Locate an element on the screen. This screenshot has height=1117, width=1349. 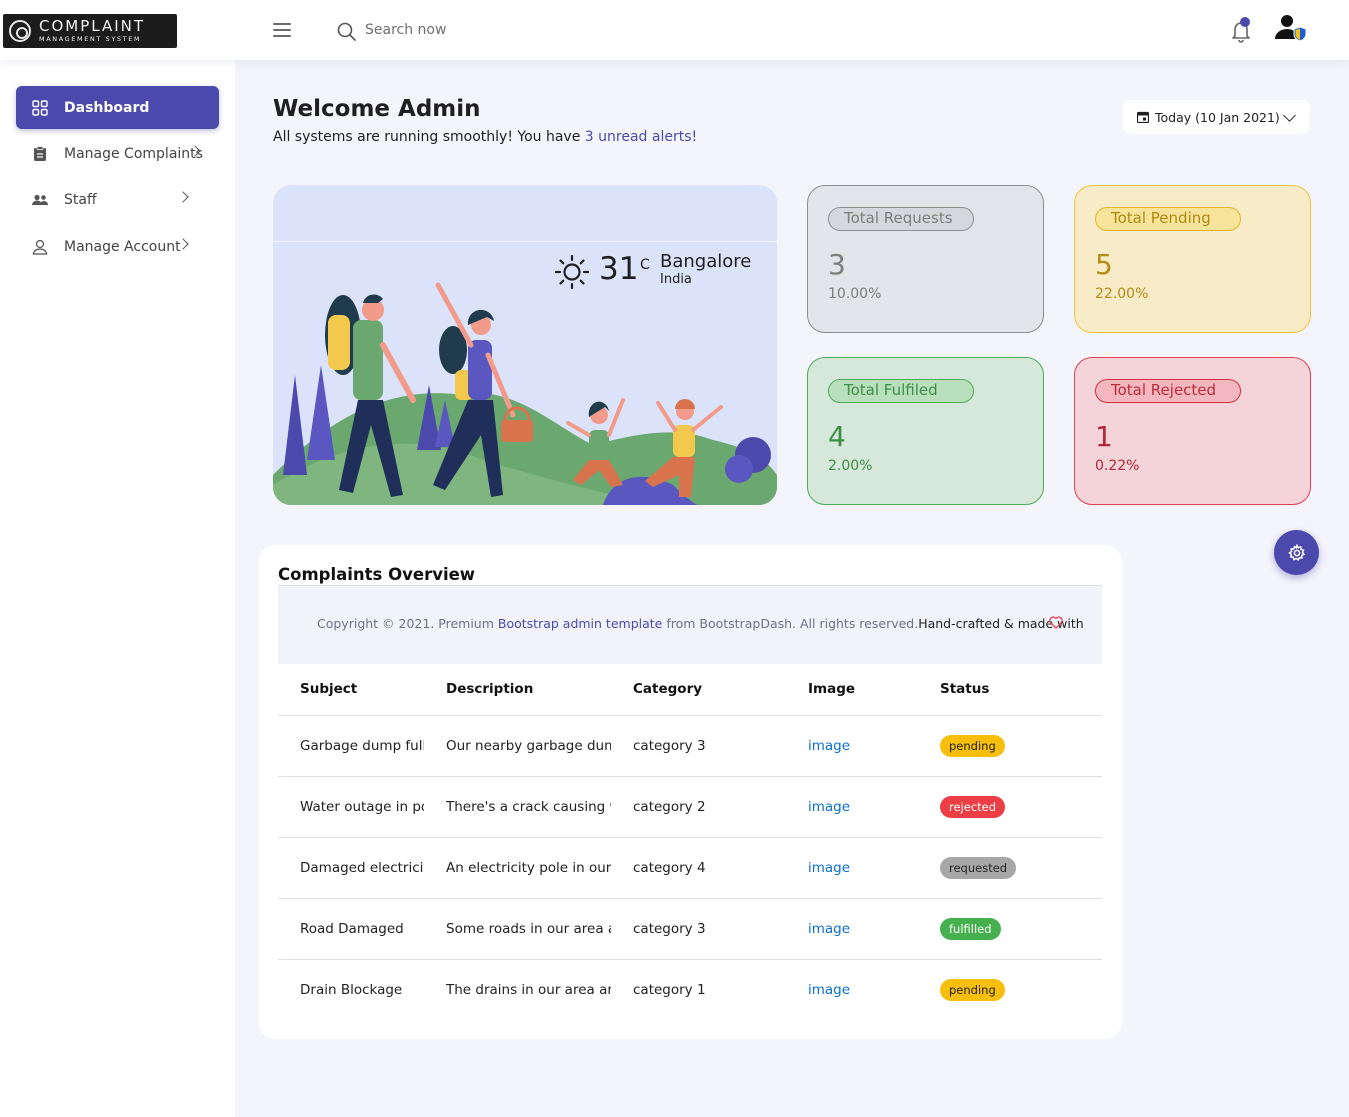
sidebar-item-dashboard: Dashboard is located at coordinates (117, 107).